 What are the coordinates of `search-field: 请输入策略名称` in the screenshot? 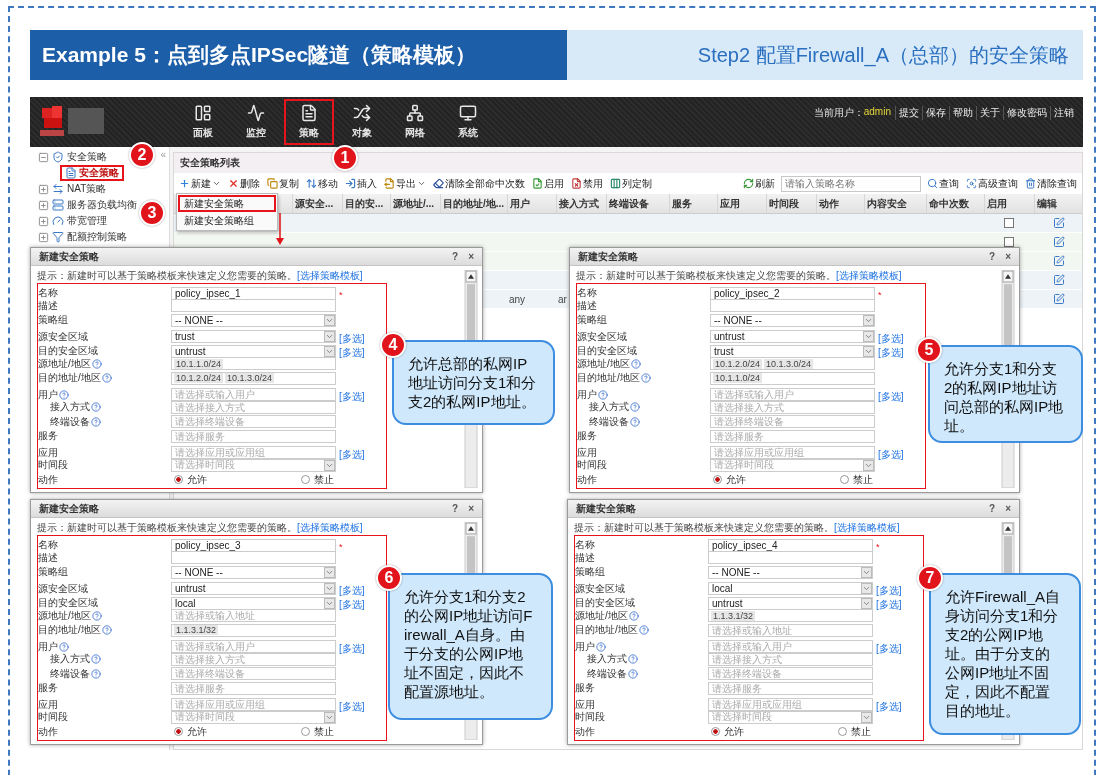 It's located at (851, 183).